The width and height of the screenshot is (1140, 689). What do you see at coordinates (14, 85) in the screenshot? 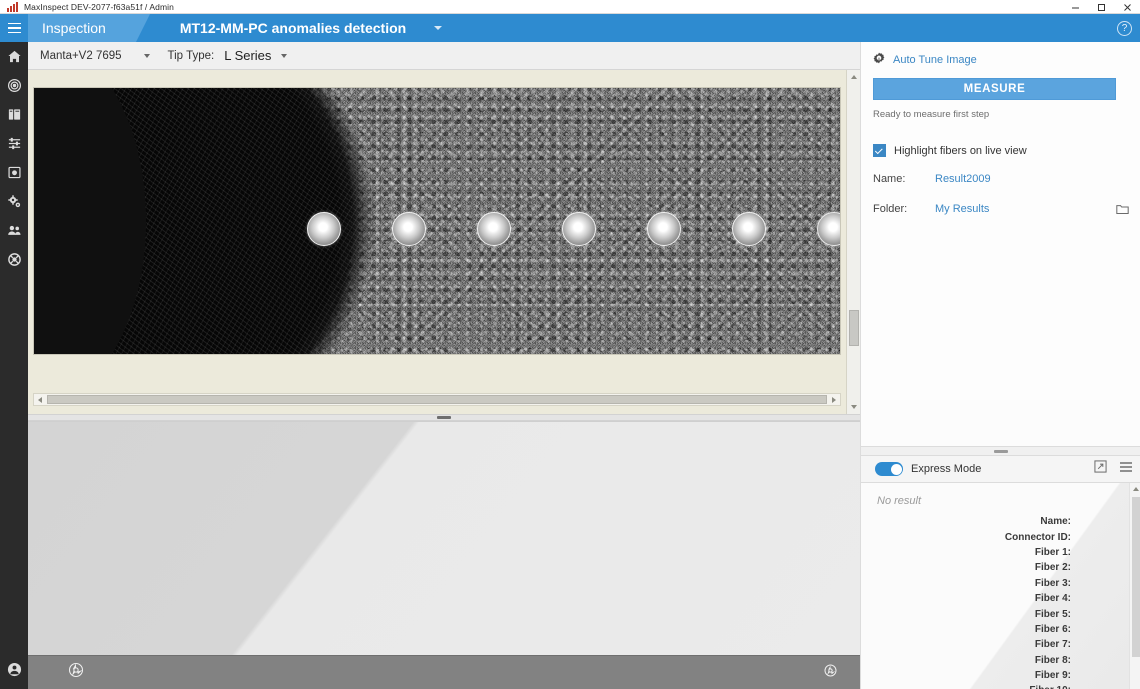
I see `sidebar-item-inspection` at bounding box center [14, 85].